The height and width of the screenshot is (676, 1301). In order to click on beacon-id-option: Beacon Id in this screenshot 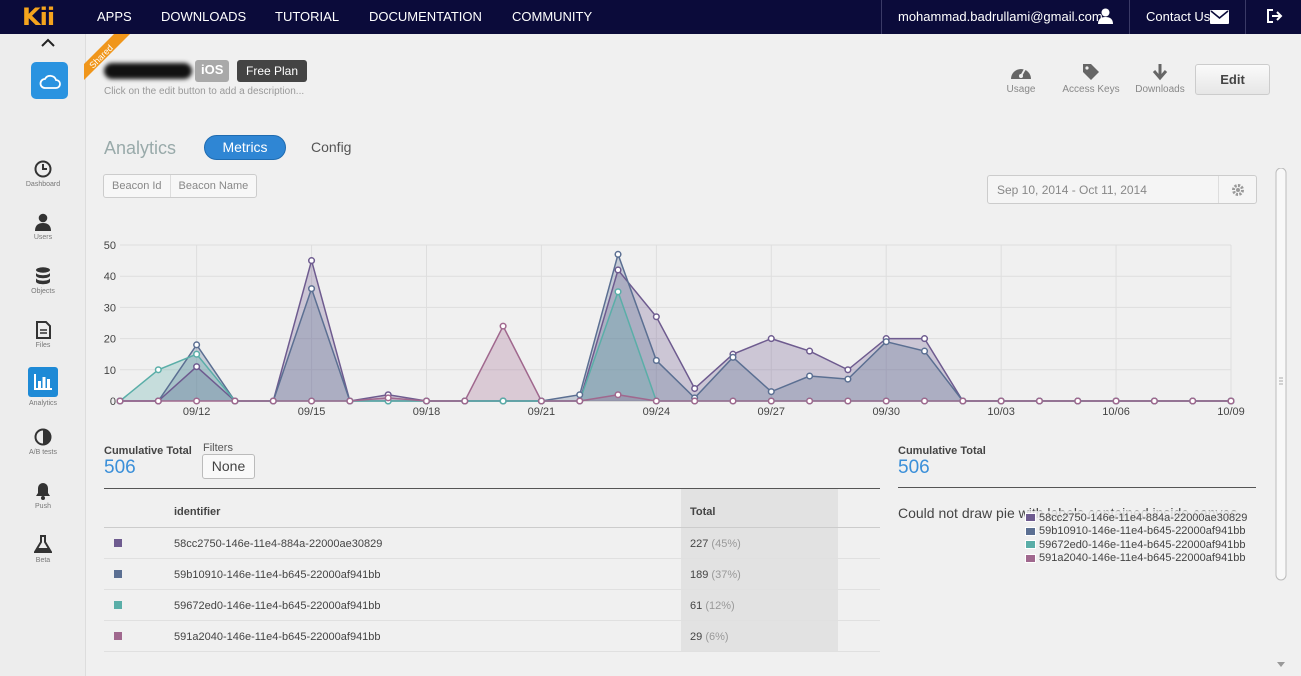, I will do `click(137, 186)`.